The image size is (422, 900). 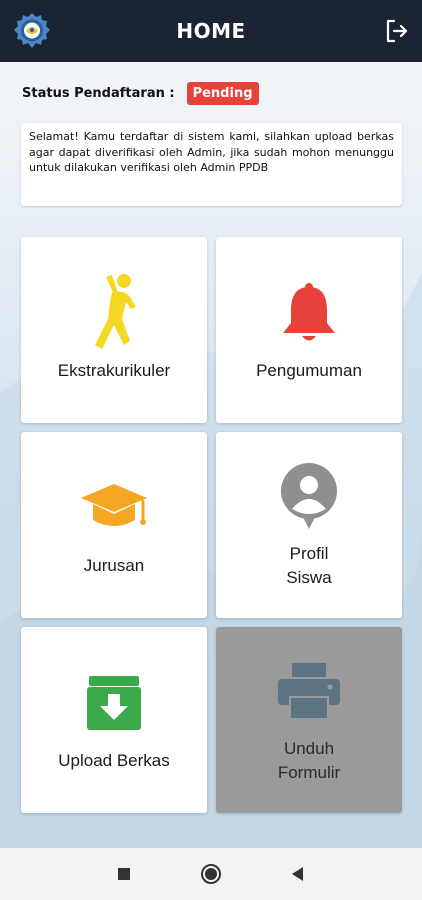 I want to click on menu-label: Pengumuman, so click(x=309, y=370).